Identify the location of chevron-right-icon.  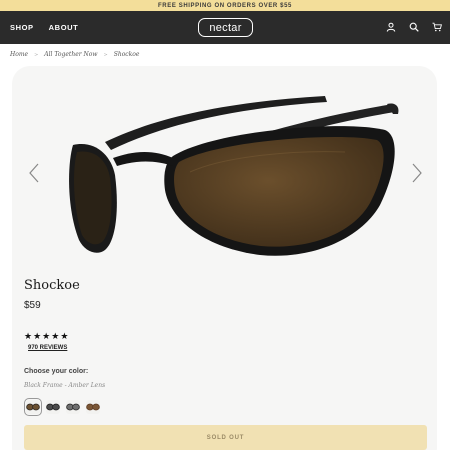
(417, 173).